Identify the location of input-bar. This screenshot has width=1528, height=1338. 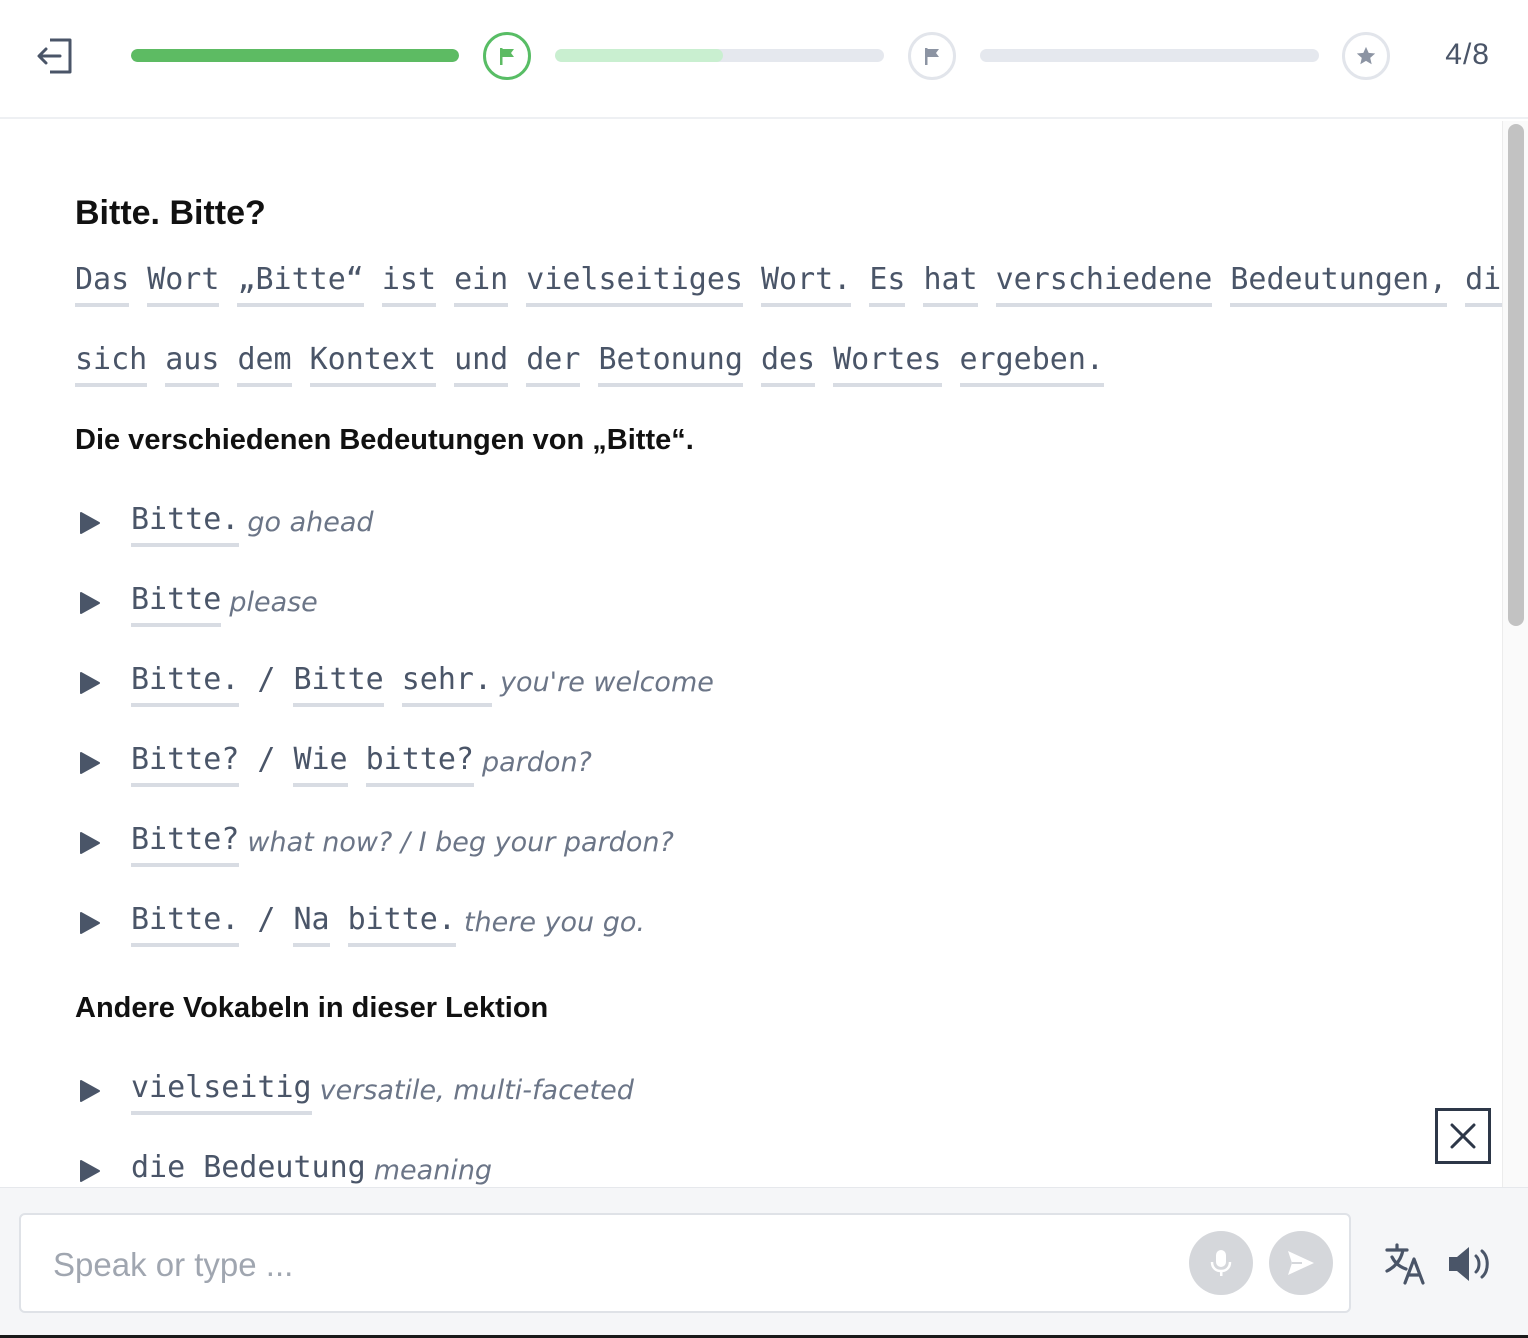
(764, 1262).